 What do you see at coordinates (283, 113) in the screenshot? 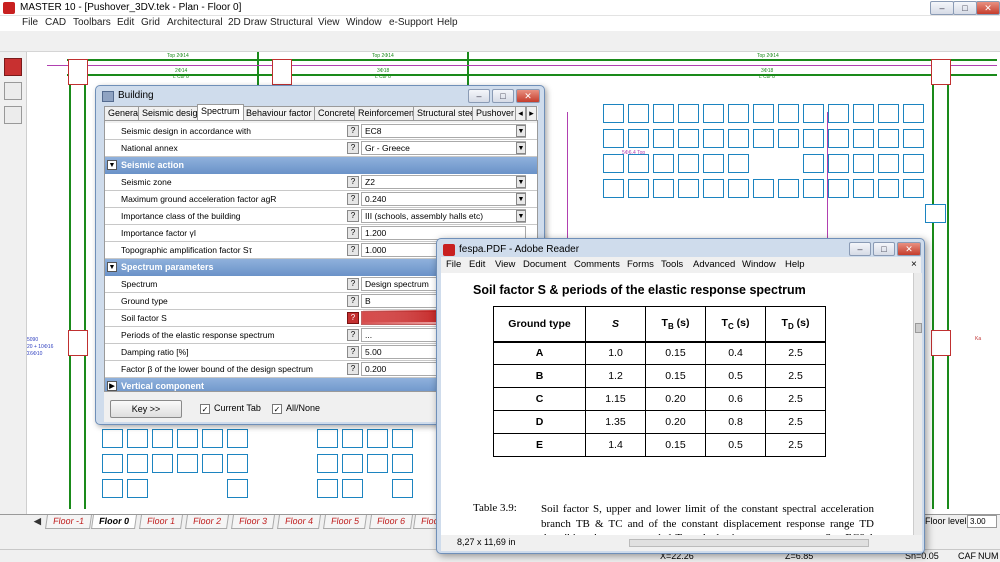
I see `tab-behaviour-factor: Behaviour factor q` at bounding box center [283, 113].